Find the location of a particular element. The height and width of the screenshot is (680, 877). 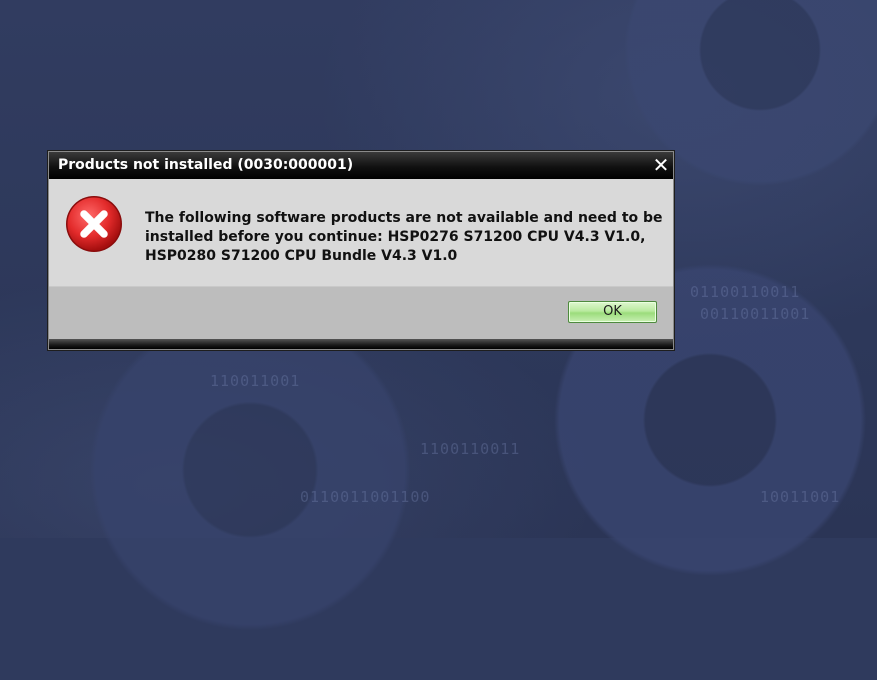

ok-button: OK is located at coordinates (612, 312).